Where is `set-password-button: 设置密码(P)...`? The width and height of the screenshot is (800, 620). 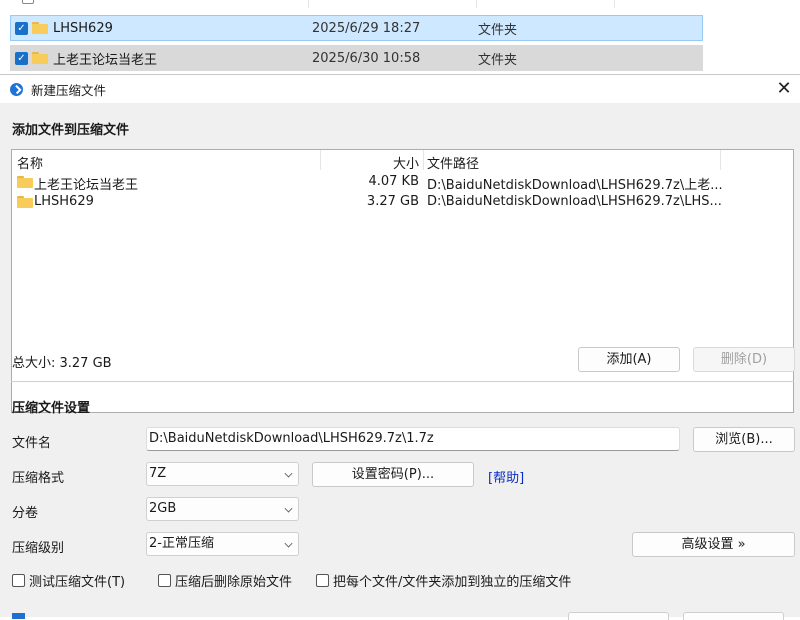 set-password-button: 设置密码(P)... is located at coordinates (393, 474).